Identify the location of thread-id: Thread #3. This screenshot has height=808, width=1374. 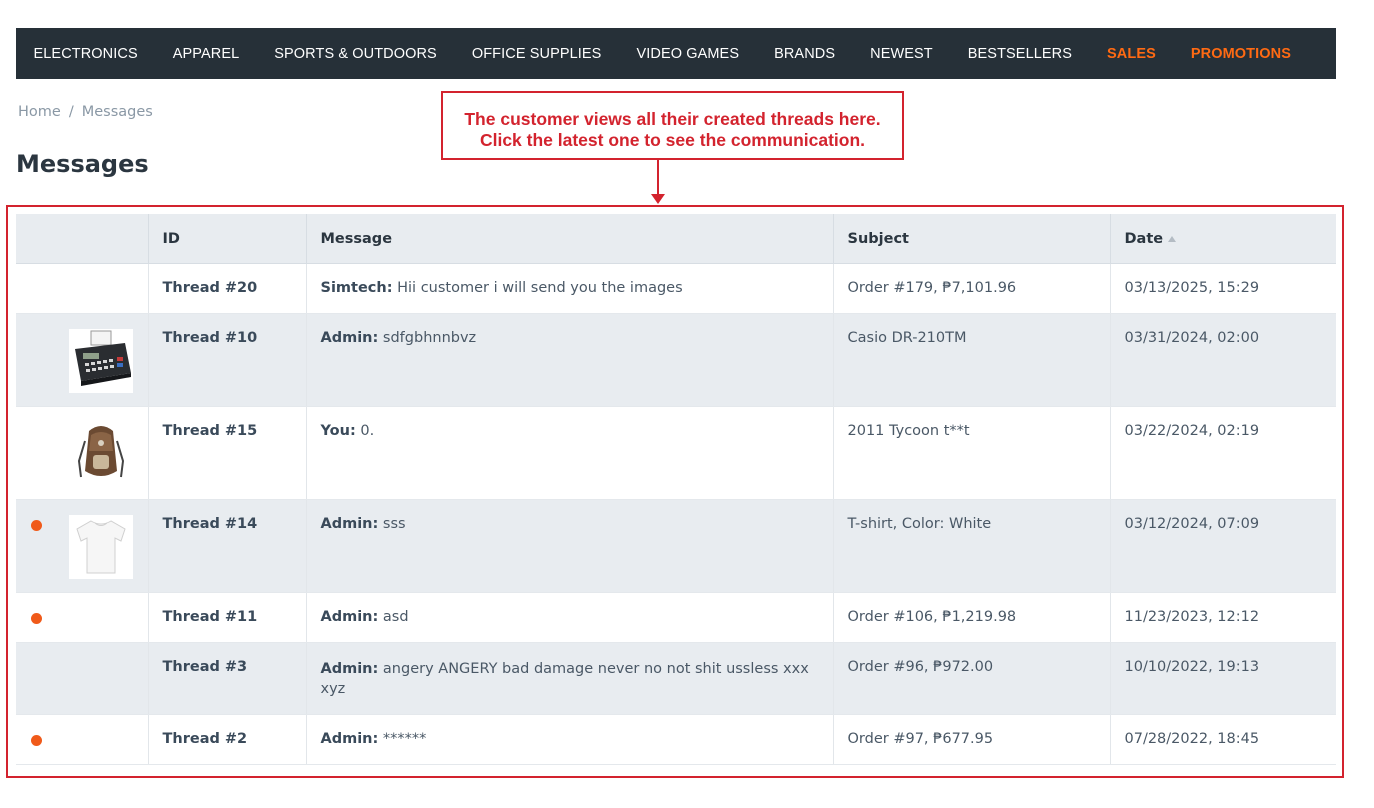
(227, 678).